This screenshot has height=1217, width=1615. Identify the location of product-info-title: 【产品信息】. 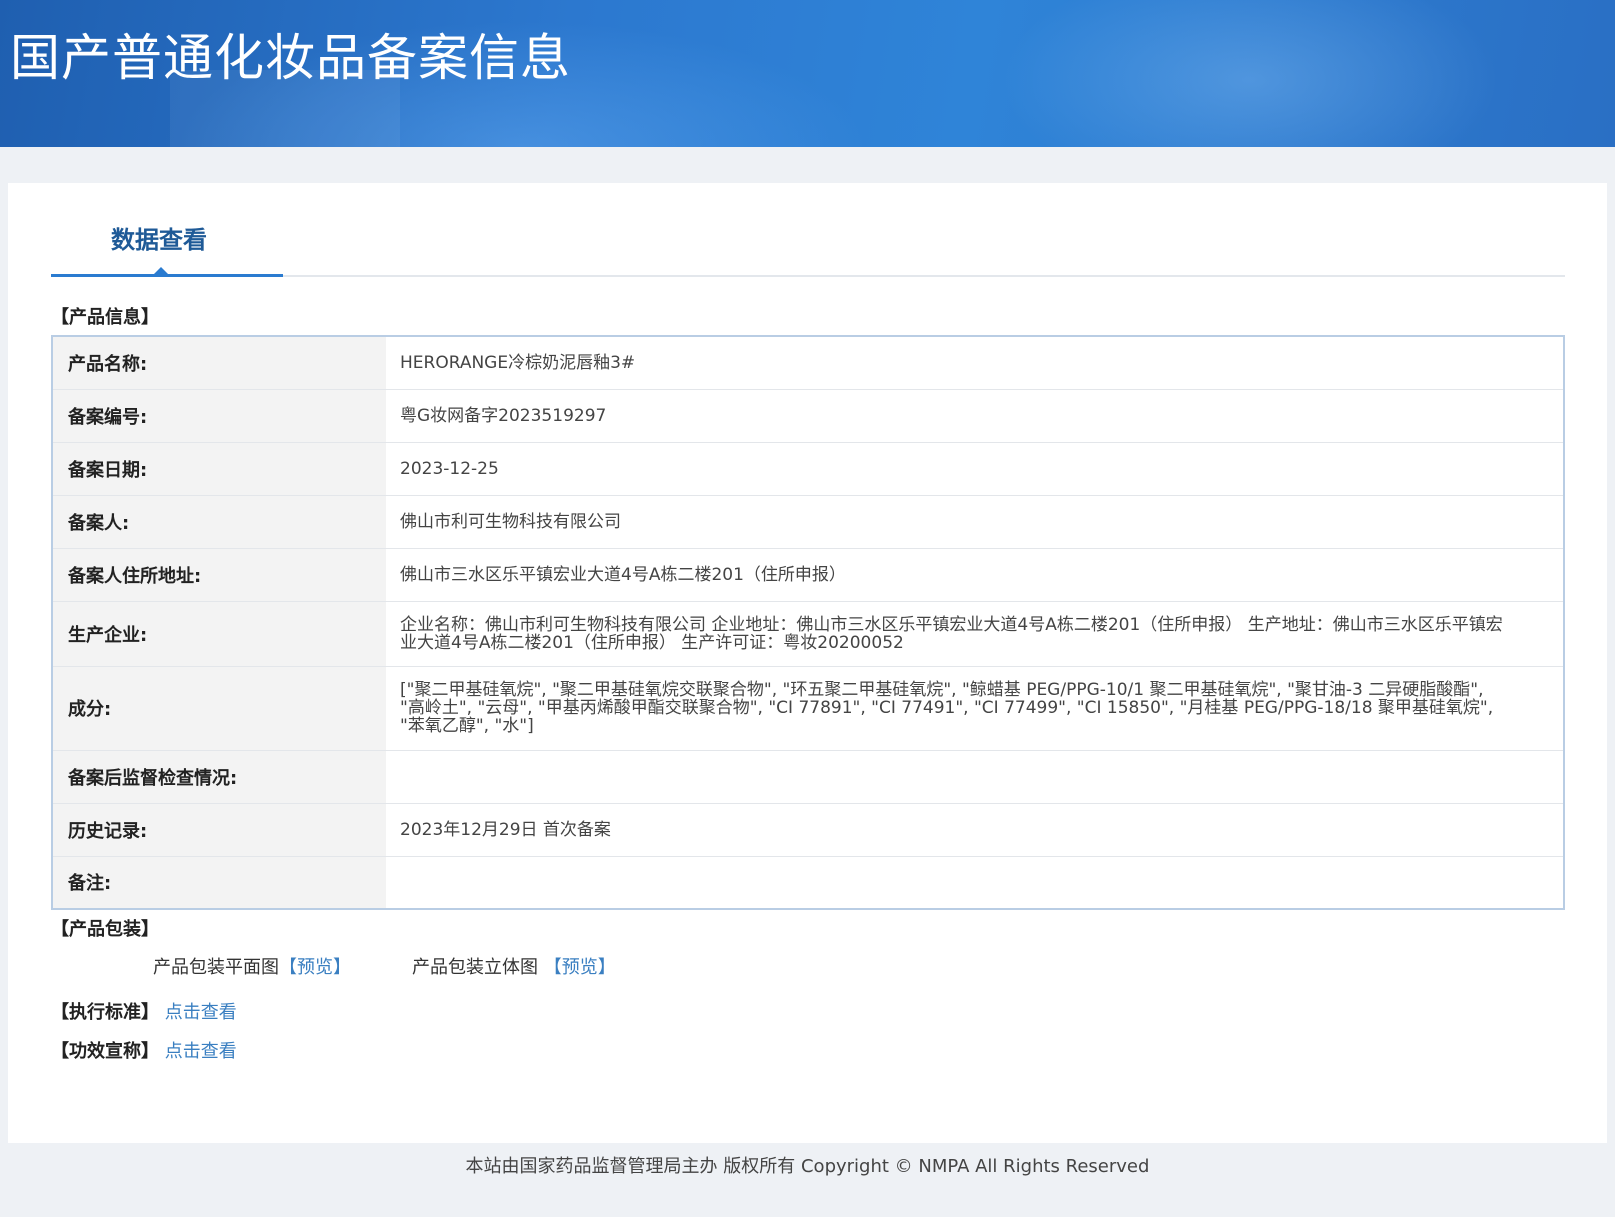
(105, 317).